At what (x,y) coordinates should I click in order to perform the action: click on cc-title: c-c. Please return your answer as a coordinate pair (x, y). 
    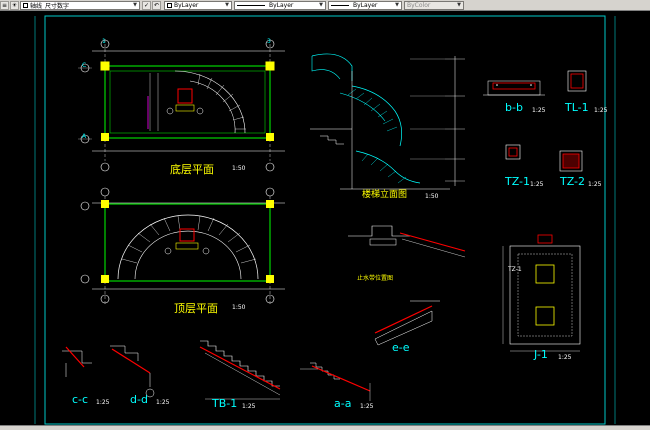
    Looking at the image, I should click on (80, 399).